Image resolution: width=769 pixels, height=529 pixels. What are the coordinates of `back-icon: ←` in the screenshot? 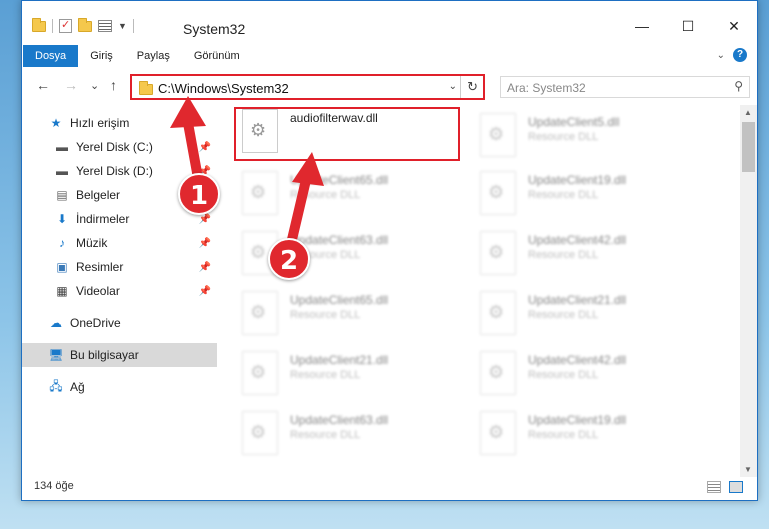 It's located at (43, 85).